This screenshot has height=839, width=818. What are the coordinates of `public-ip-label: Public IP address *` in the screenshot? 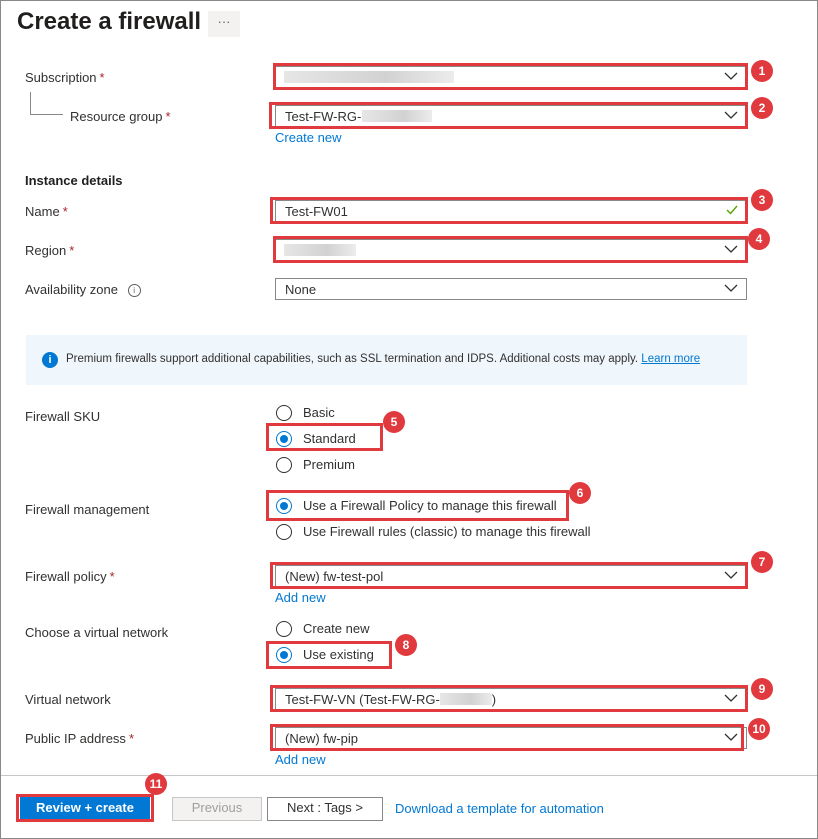 It's located at (79, 738).